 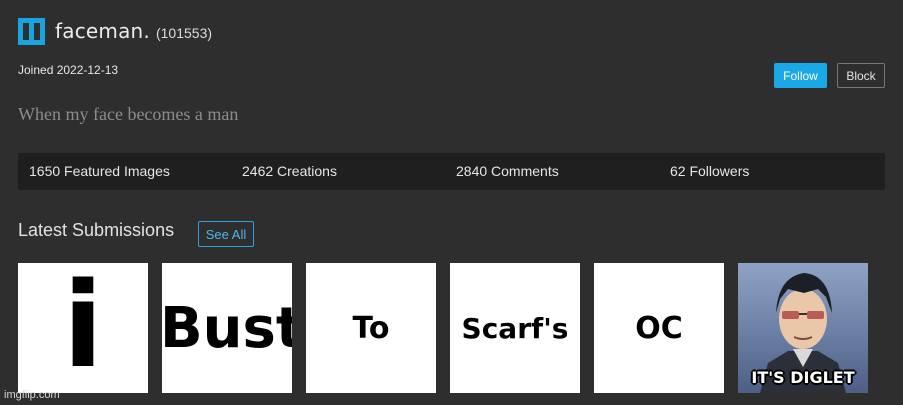 I want to click on profile-bio: When my face becomes a man, so click(x=128, y=114).